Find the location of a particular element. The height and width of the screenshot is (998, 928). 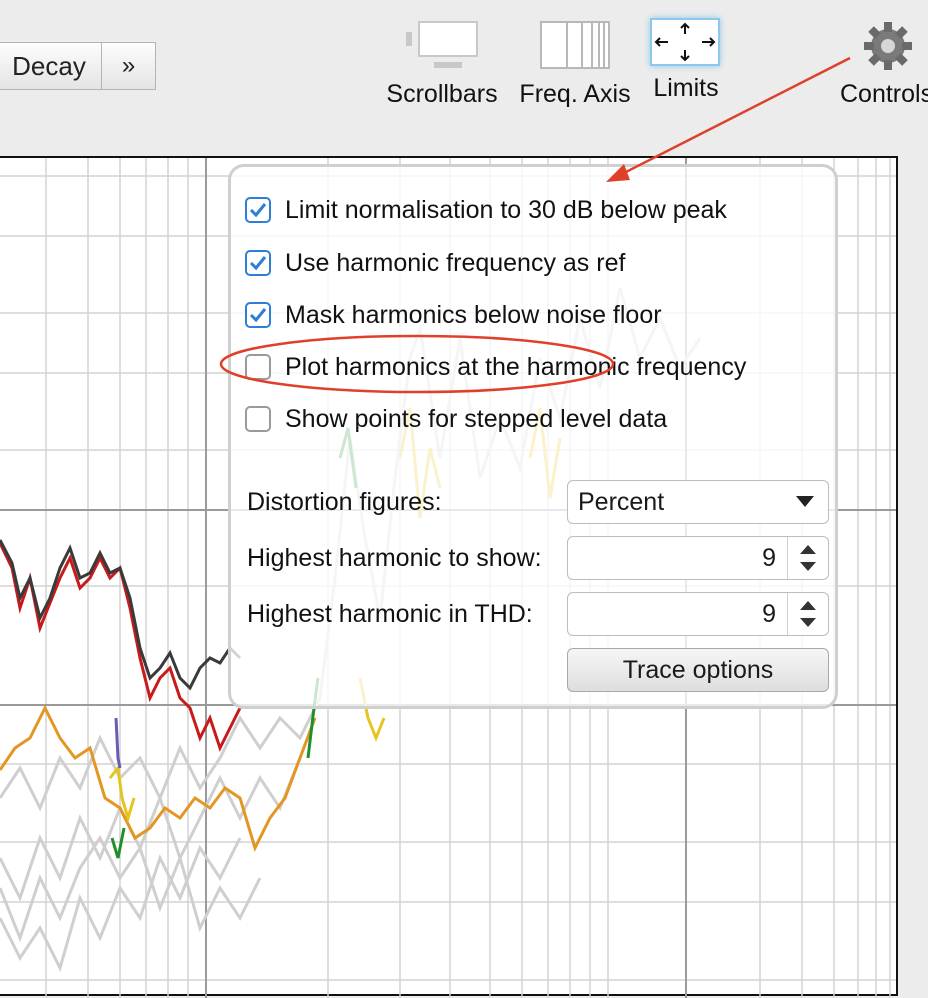

highest-show-label: Highest harmonic to show: is located at coordinates (394, 558).